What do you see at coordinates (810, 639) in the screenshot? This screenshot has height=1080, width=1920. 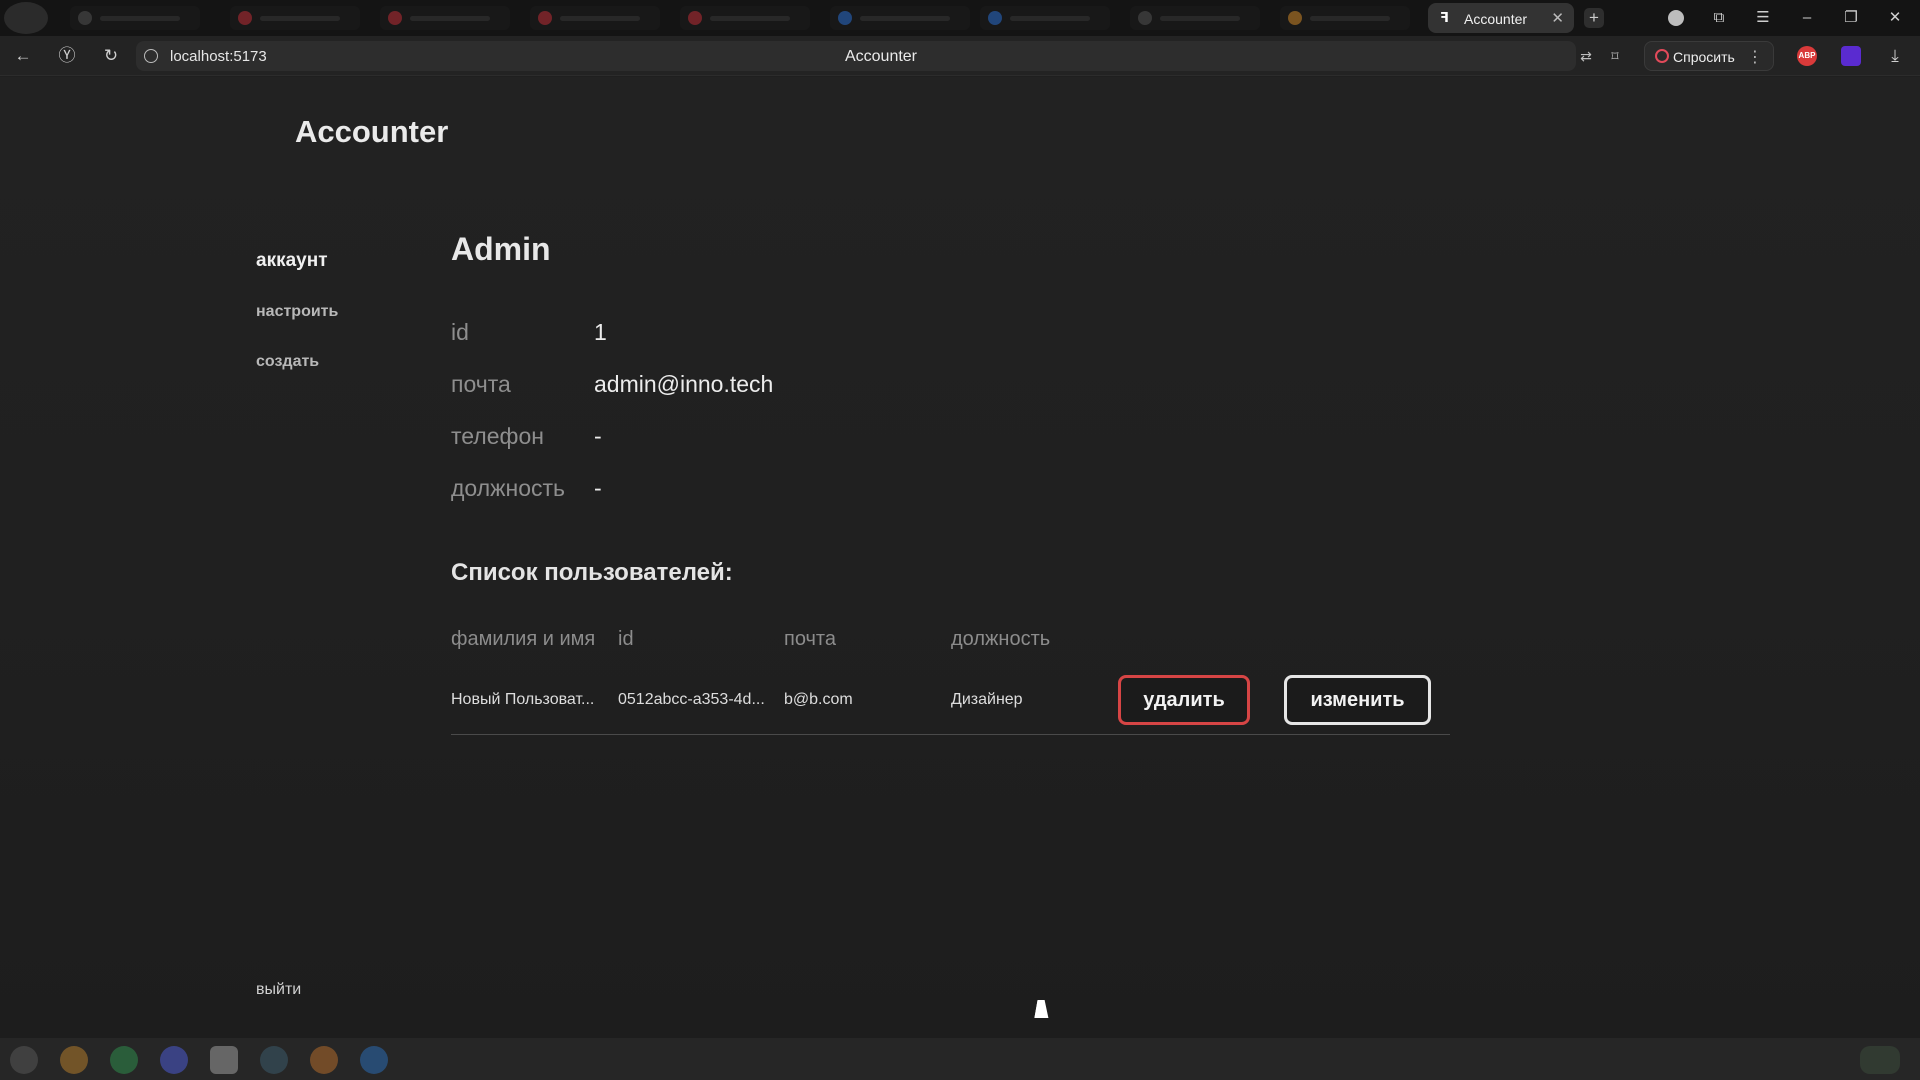 I see `column-header-email: почта` at bounding box center [810, 639].